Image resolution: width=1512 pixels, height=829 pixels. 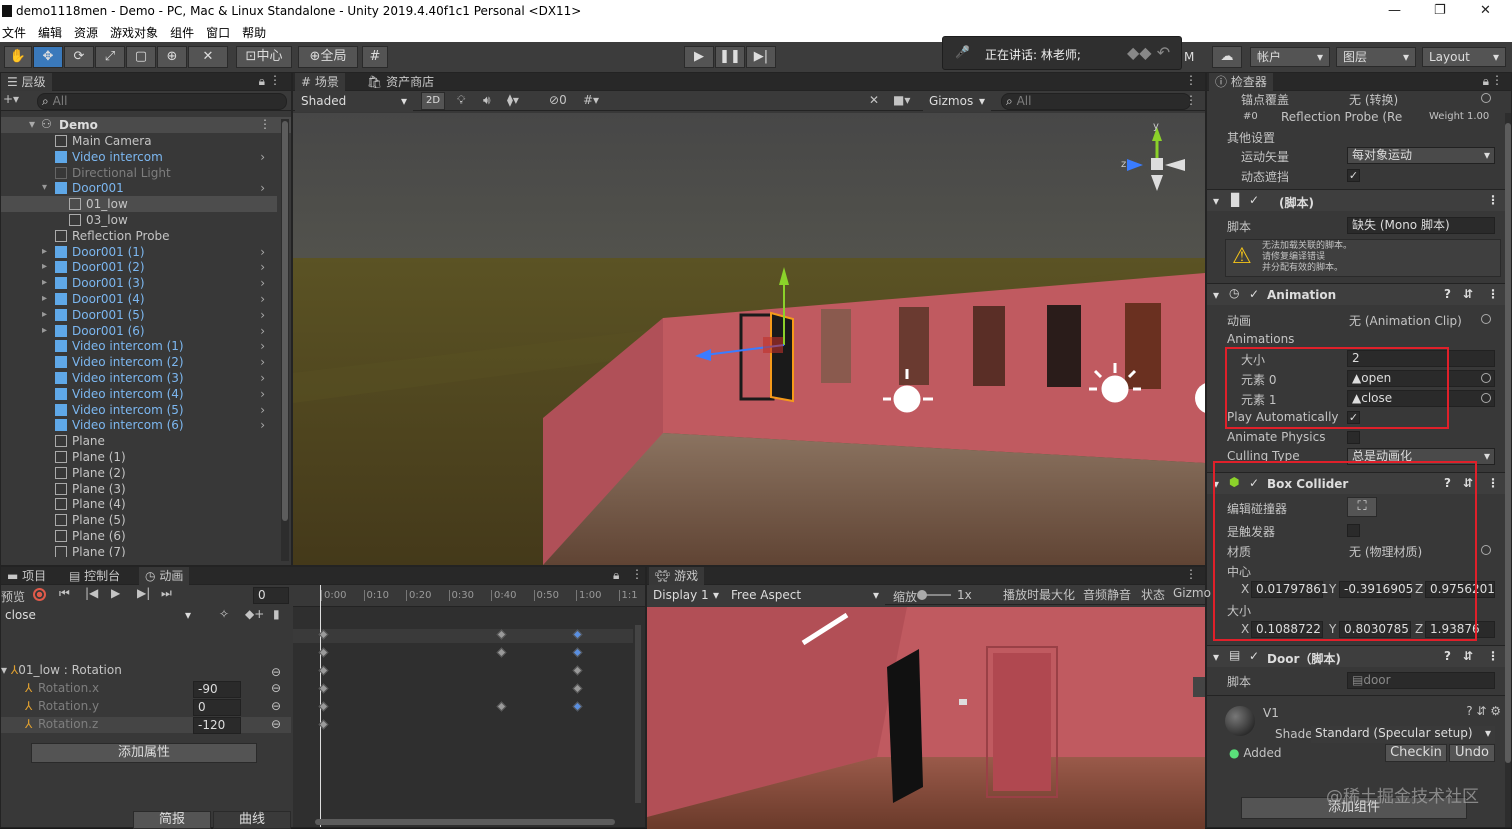 What do you see at coordinates (1421, 155) in the screenshot?
I see `motion-vectors-dropdown: 每对象运动 ▾` at bounding box center [1421, 155].